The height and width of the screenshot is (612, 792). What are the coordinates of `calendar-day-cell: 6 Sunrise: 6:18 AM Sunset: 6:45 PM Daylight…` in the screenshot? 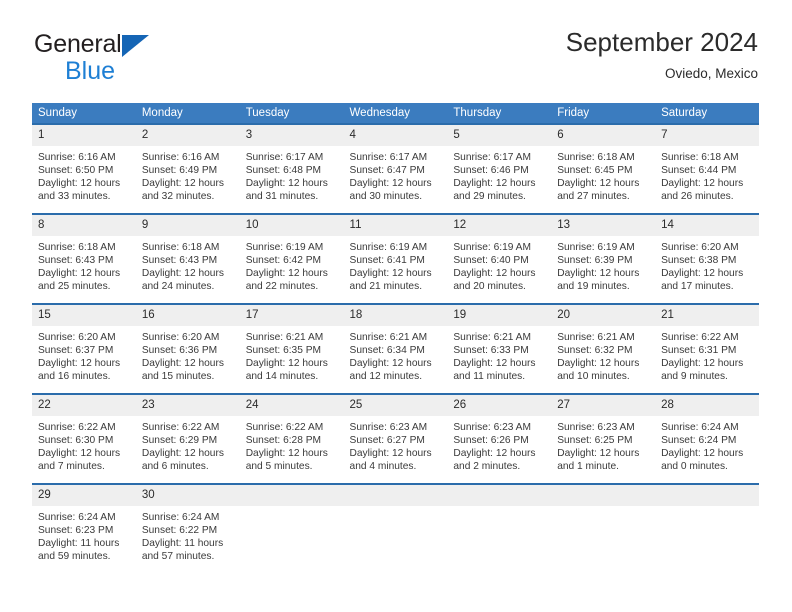 It's located at (603, 164).